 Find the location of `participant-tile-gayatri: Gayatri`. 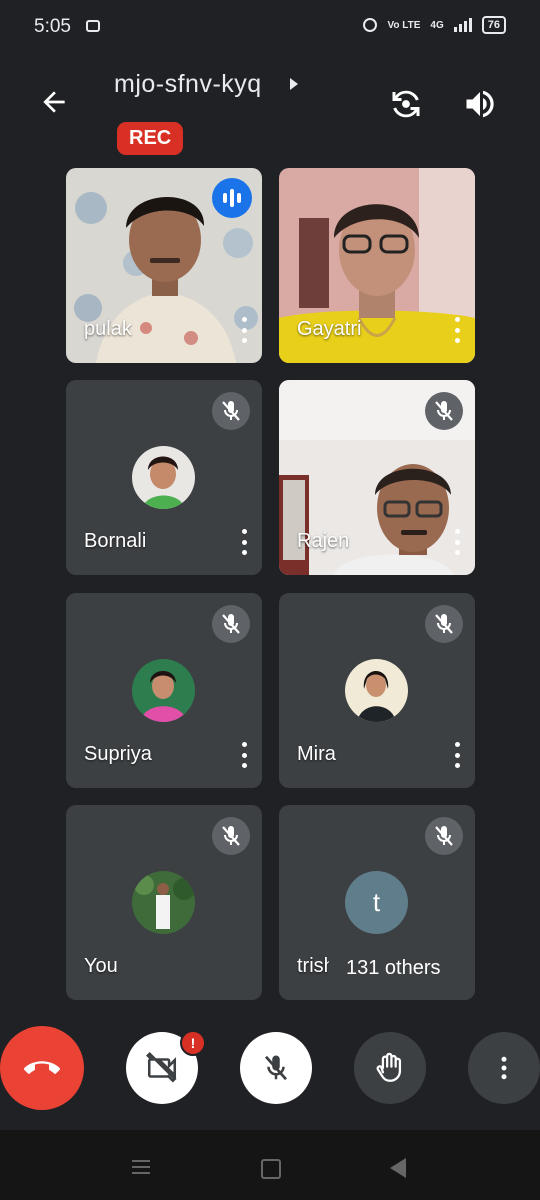

participant-tile-gayatri: Gayatri is located at coordinates (377, 265).